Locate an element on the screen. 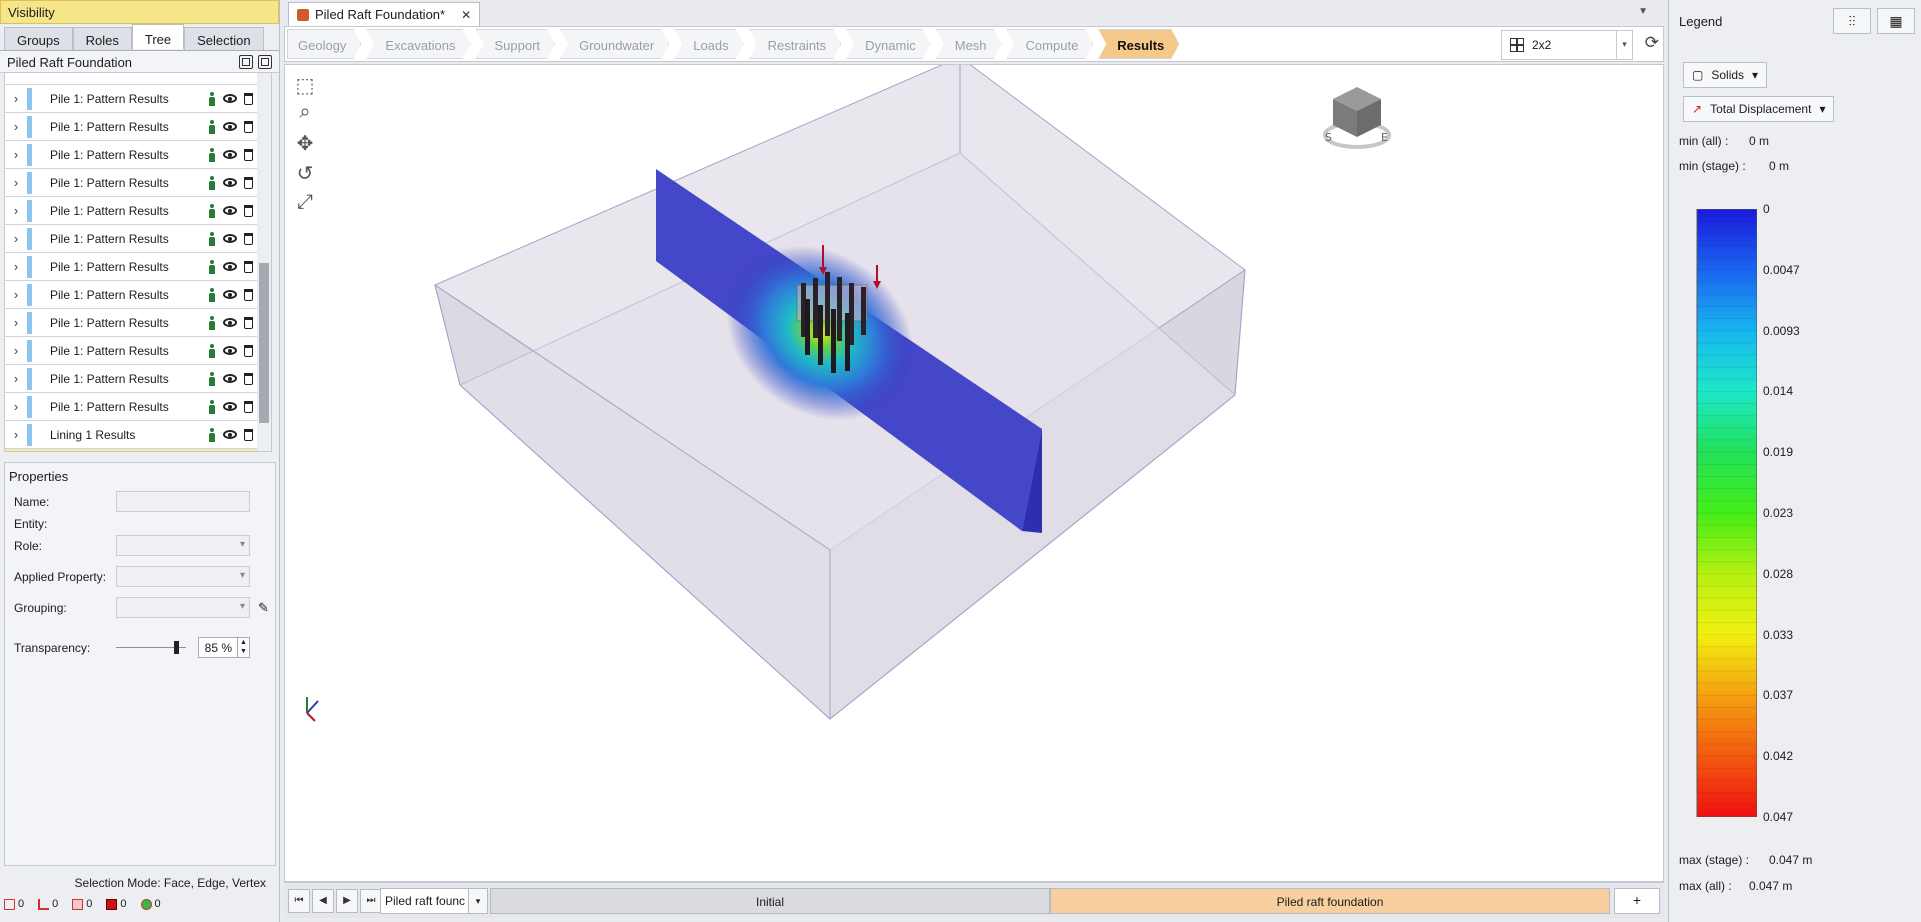 The image size is (1921, 922). expand-all-icon is located at coordinates (246, 62).